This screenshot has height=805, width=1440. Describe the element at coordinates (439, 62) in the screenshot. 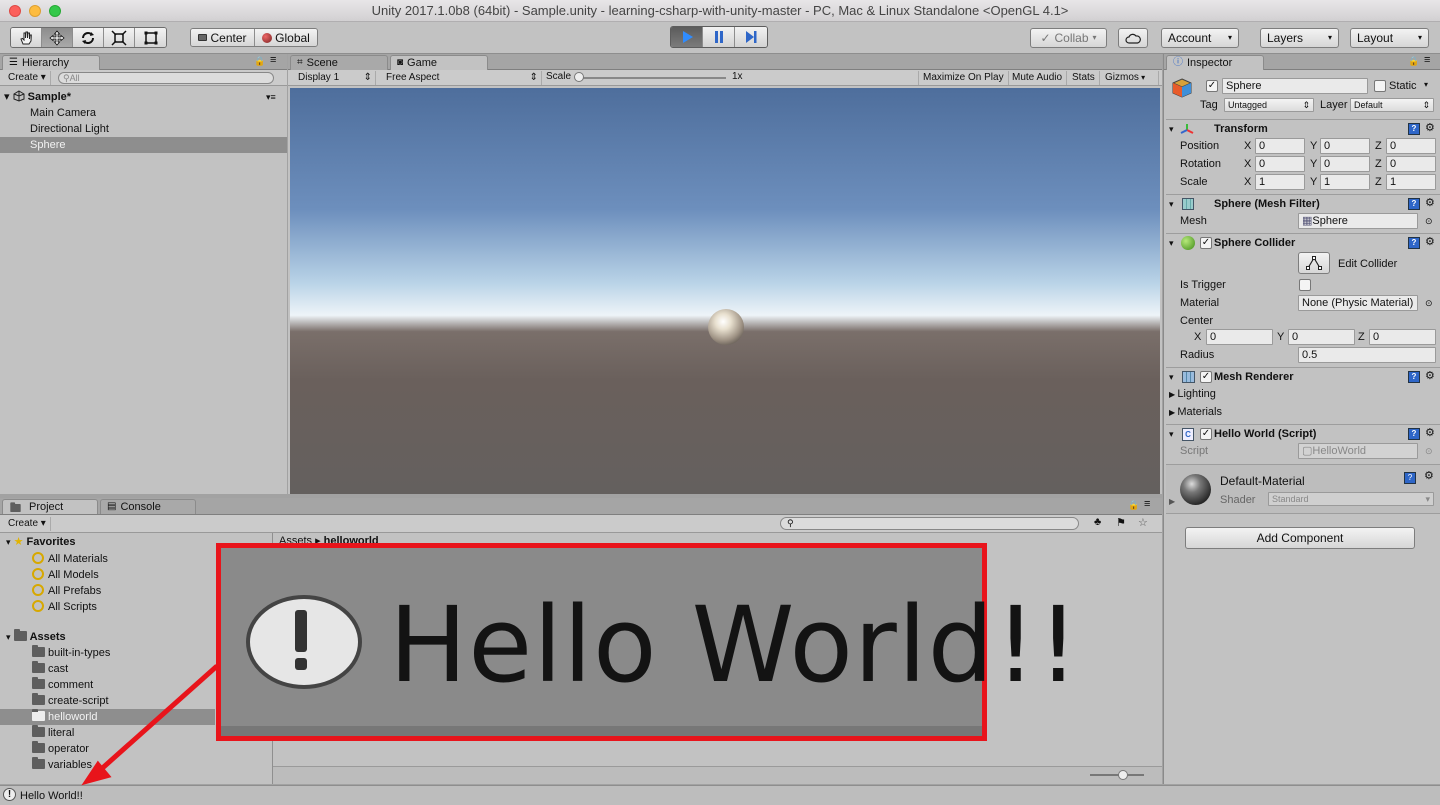

I see `tab-game: ◙ Game` at that location.